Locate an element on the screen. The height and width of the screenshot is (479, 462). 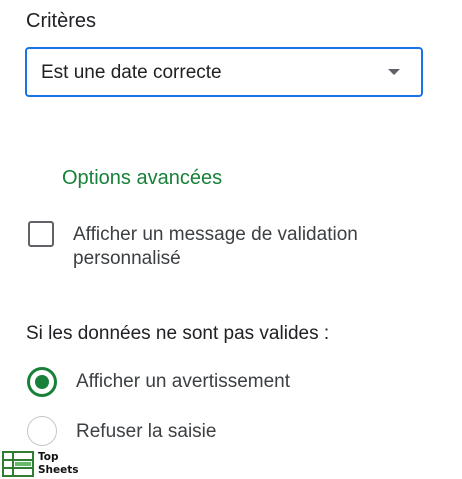
sheets-logo-icon is located at coordinates (18, 464).